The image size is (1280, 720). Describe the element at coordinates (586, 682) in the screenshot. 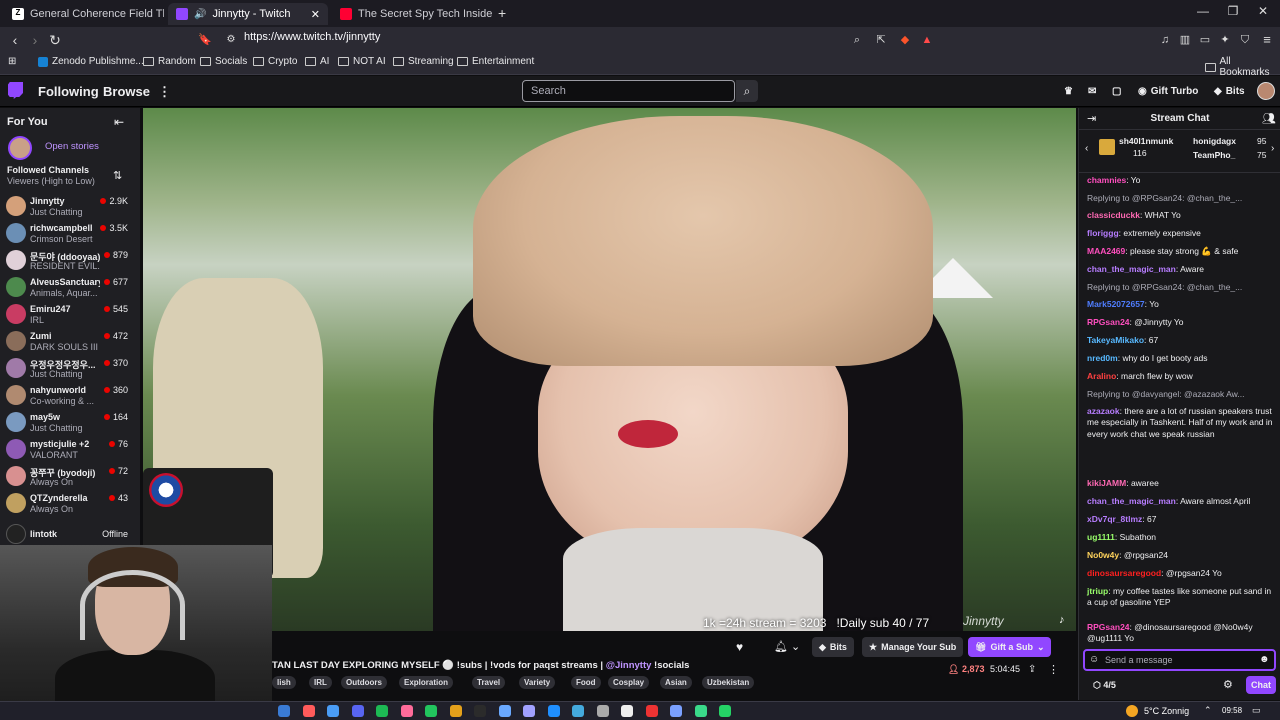

I see `stream-tag: Food` at that location.